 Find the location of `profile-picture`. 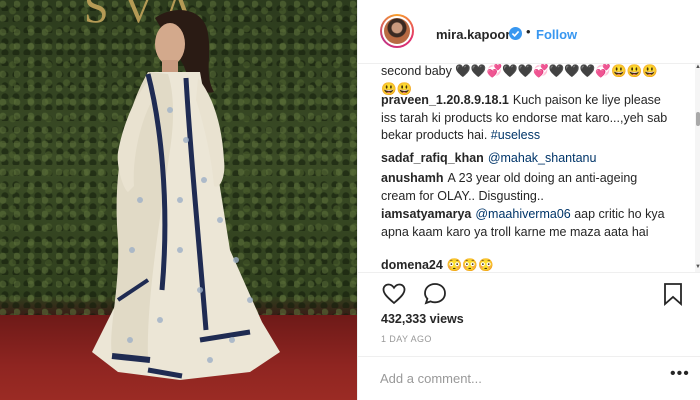

profile-picture is located at coordinates (397, 31).